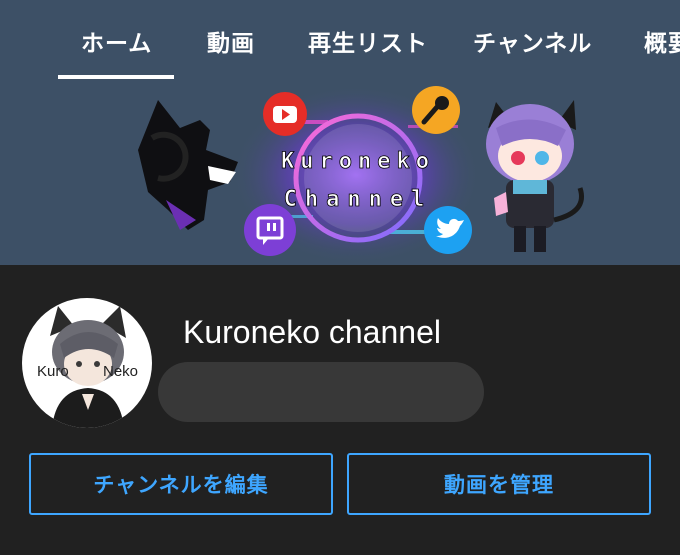  Describe the element at coordinates (270, 230) in the screenshot. I see `twitch-icon` at that location.